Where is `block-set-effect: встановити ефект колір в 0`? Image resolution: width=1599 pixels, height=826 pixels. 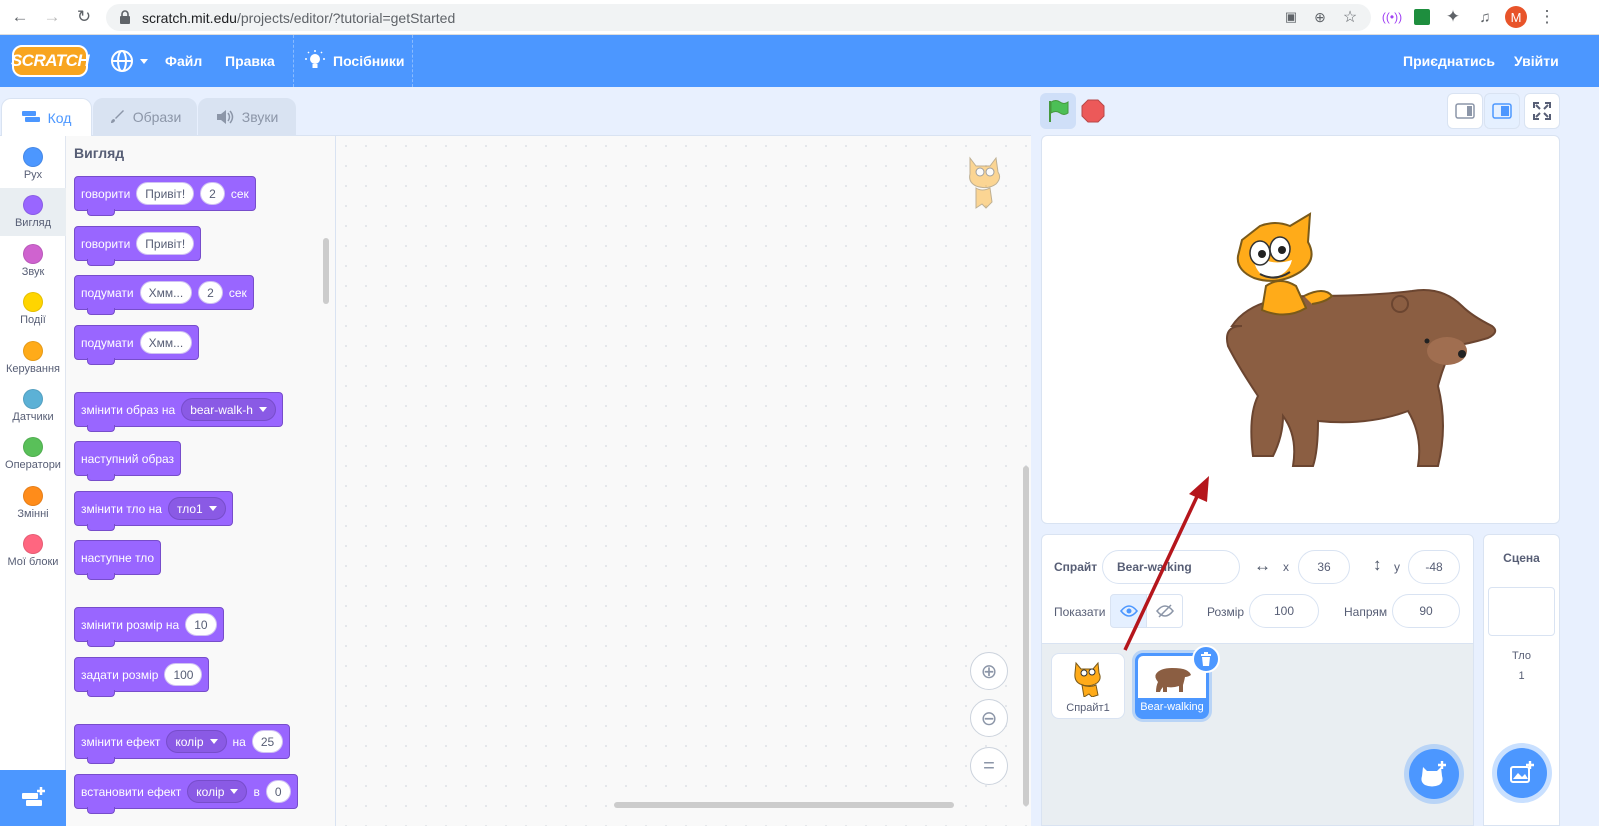
block-set-effect: встановити ефект колір в 0 is located at coordinates (186, 794).